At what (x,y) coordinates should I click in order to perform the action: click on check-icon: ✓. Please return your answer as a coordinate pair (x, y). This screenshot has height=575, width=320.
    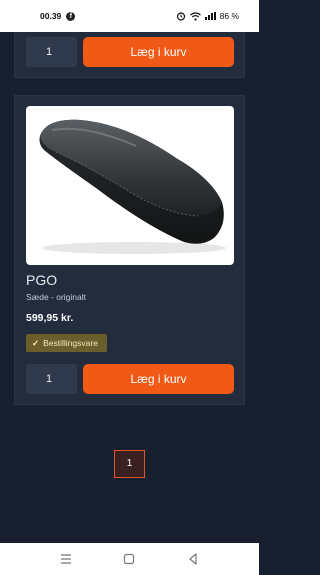
    Looking at the image, I should click on (36, 343).